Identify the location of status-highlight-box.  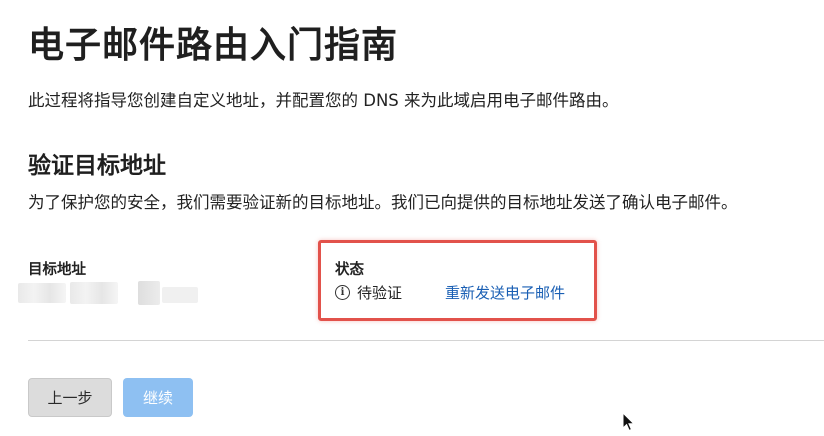
(457, 280).